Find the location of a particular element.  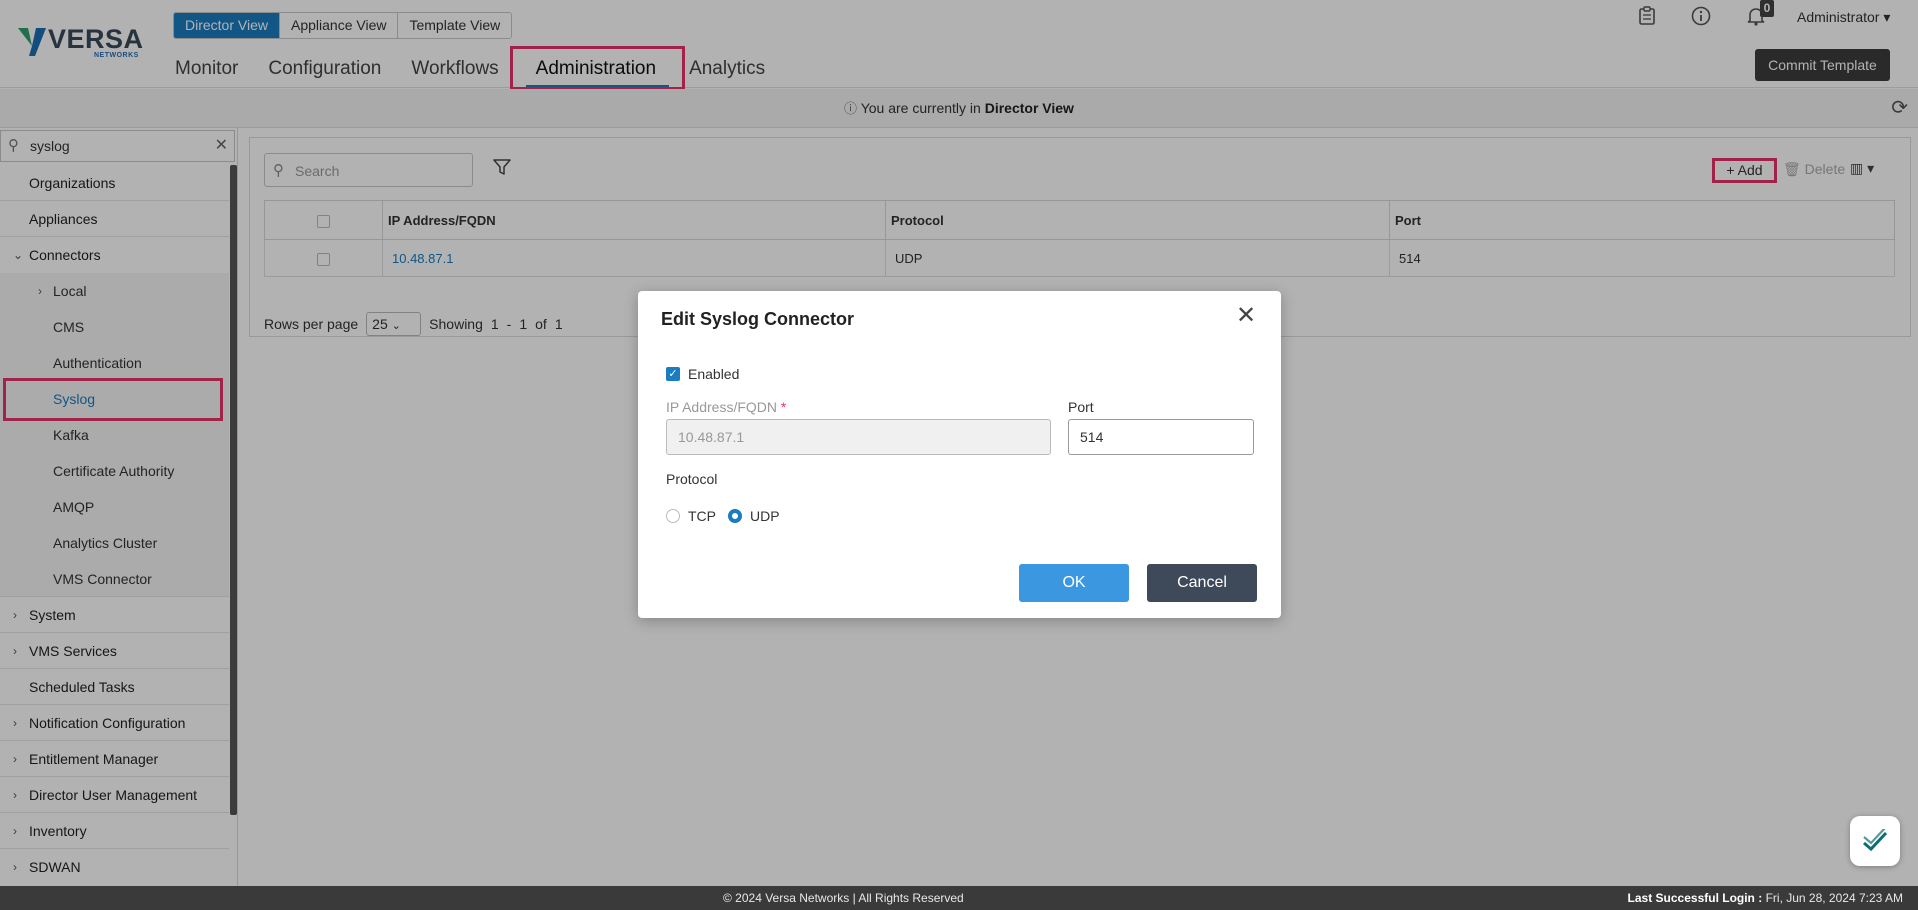

close-icon: ✕ is located at coordinates (1246, 316).